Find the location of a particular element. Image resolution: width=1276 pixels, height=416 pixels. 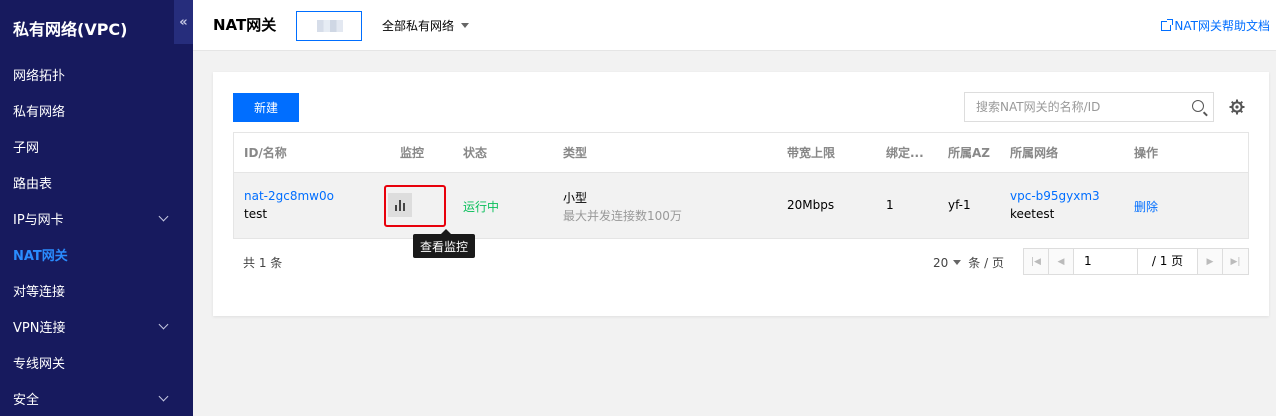

page-input: 1 is located at coordinates (1106, 261).